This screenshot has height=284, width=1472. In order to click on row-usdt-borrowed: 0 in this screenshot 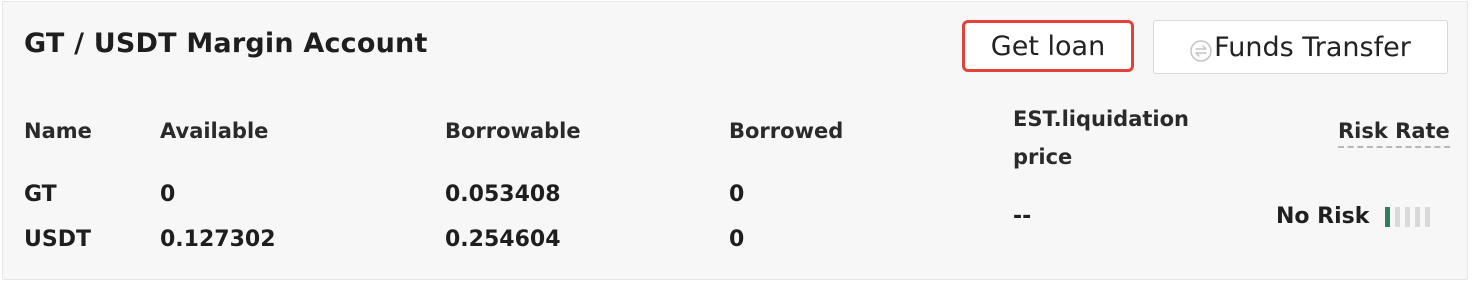, I will do `click(737, 239)`.